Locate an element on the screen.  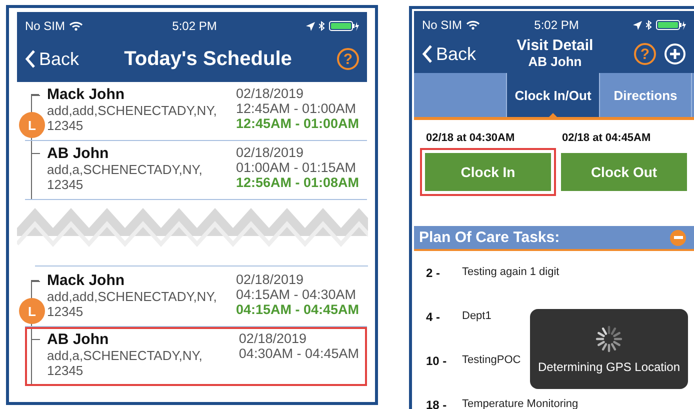
task-number: 2 - is located at coordinates (434, 273).